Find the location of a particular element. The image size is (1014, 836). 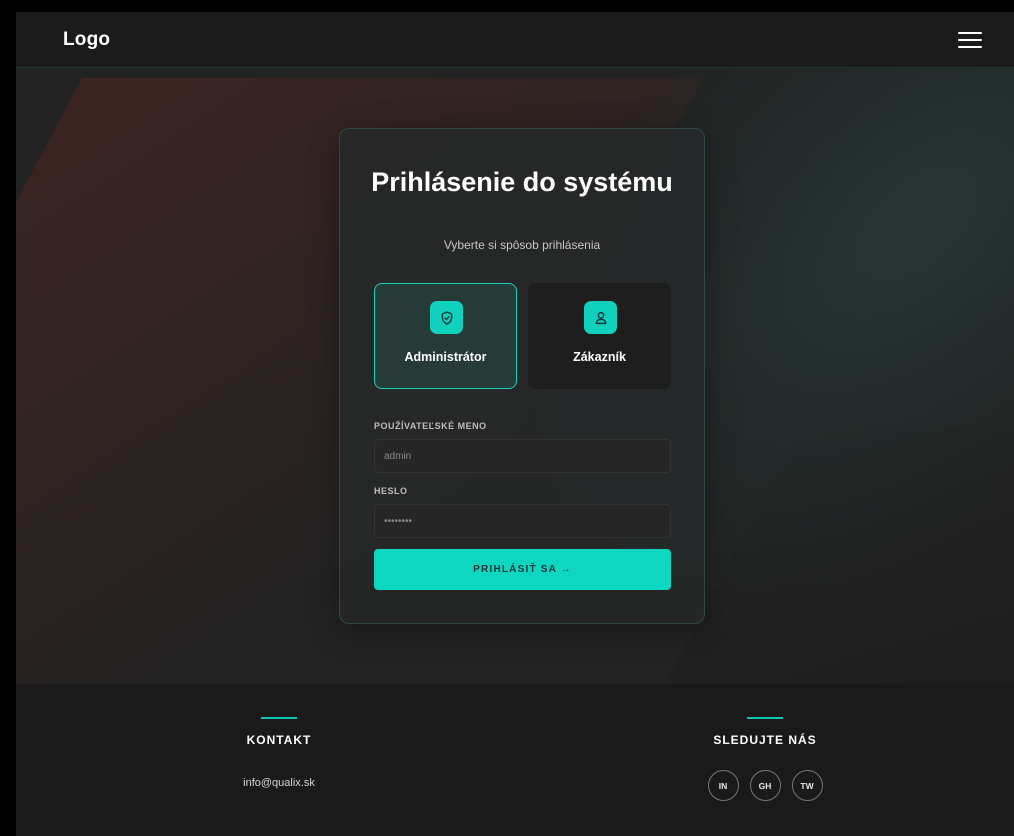

footer-social: SLEDUJTE NÁS IN GH TW is located at coordinates (765, 742).